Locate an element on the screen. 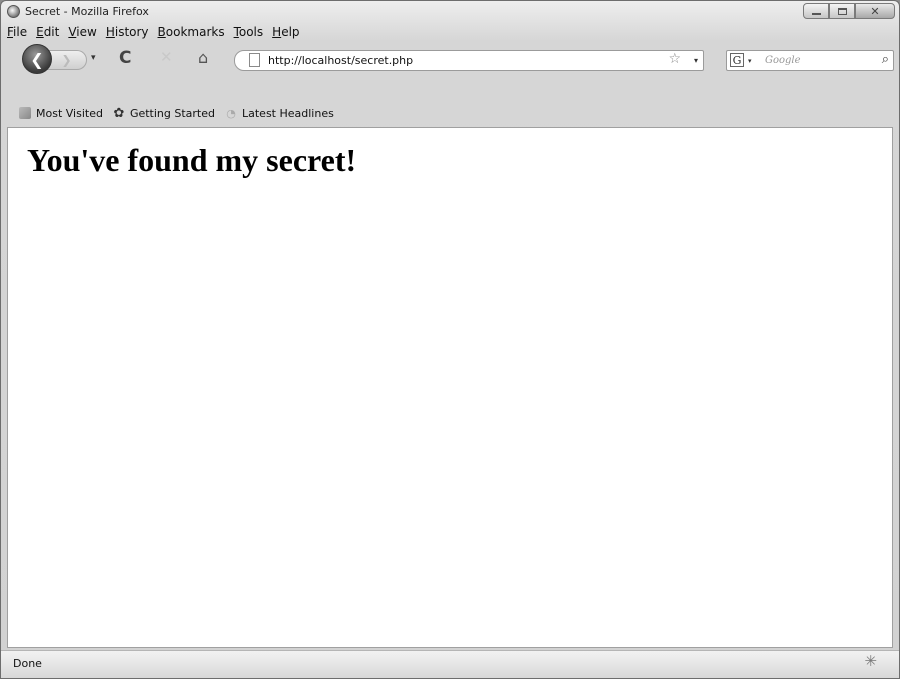 The width and height of the screenshot is (900, 679). forward-arrow-icon: ❯ is located at coordinates (66, 60).